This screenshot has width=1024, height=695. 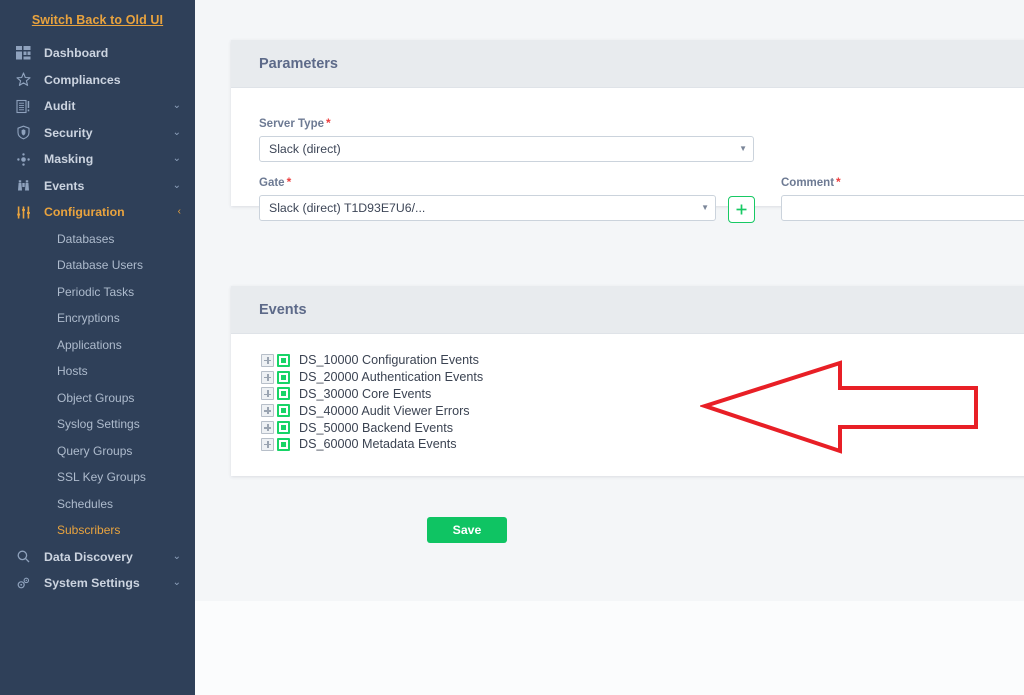 I want to click on gears-icon, so click(x=27, y=583).